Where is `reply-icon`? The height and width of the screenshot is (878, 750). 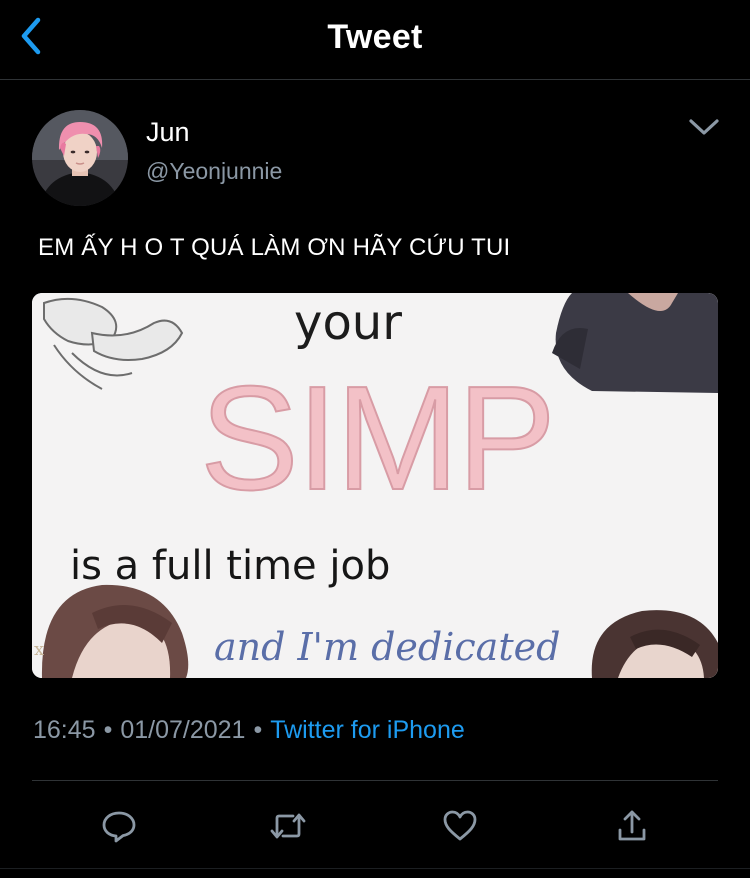 reply-icon is located at coordinates (119, 827).